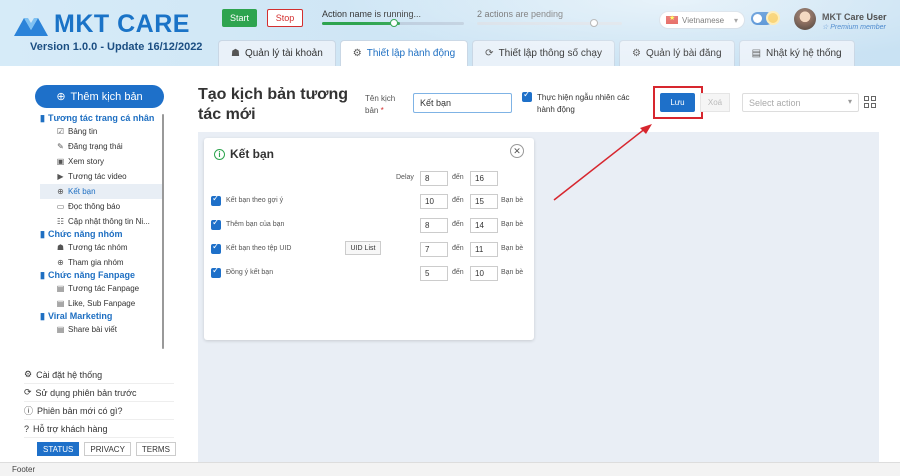 Image resolution: width=900 pixels, height=476 pixels. I want to click on edit-icon: ✎, so click(60, 146).